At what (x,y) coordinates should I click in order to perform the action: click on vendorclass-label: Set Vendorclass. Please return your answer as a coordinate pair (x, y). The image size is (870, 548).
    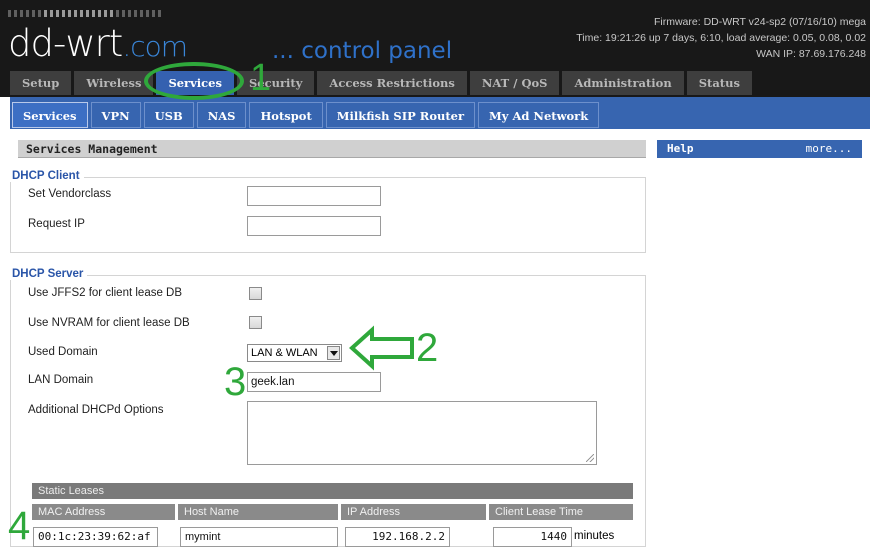
    Looking at the image, I should click on (70, 194).